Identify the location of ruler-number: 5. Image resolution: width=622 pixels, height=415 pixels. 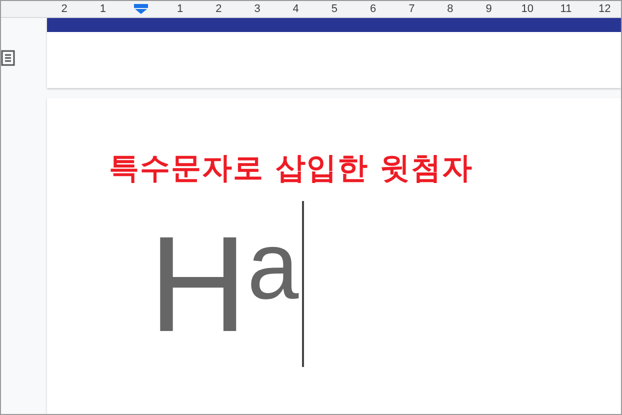
(334, 9).